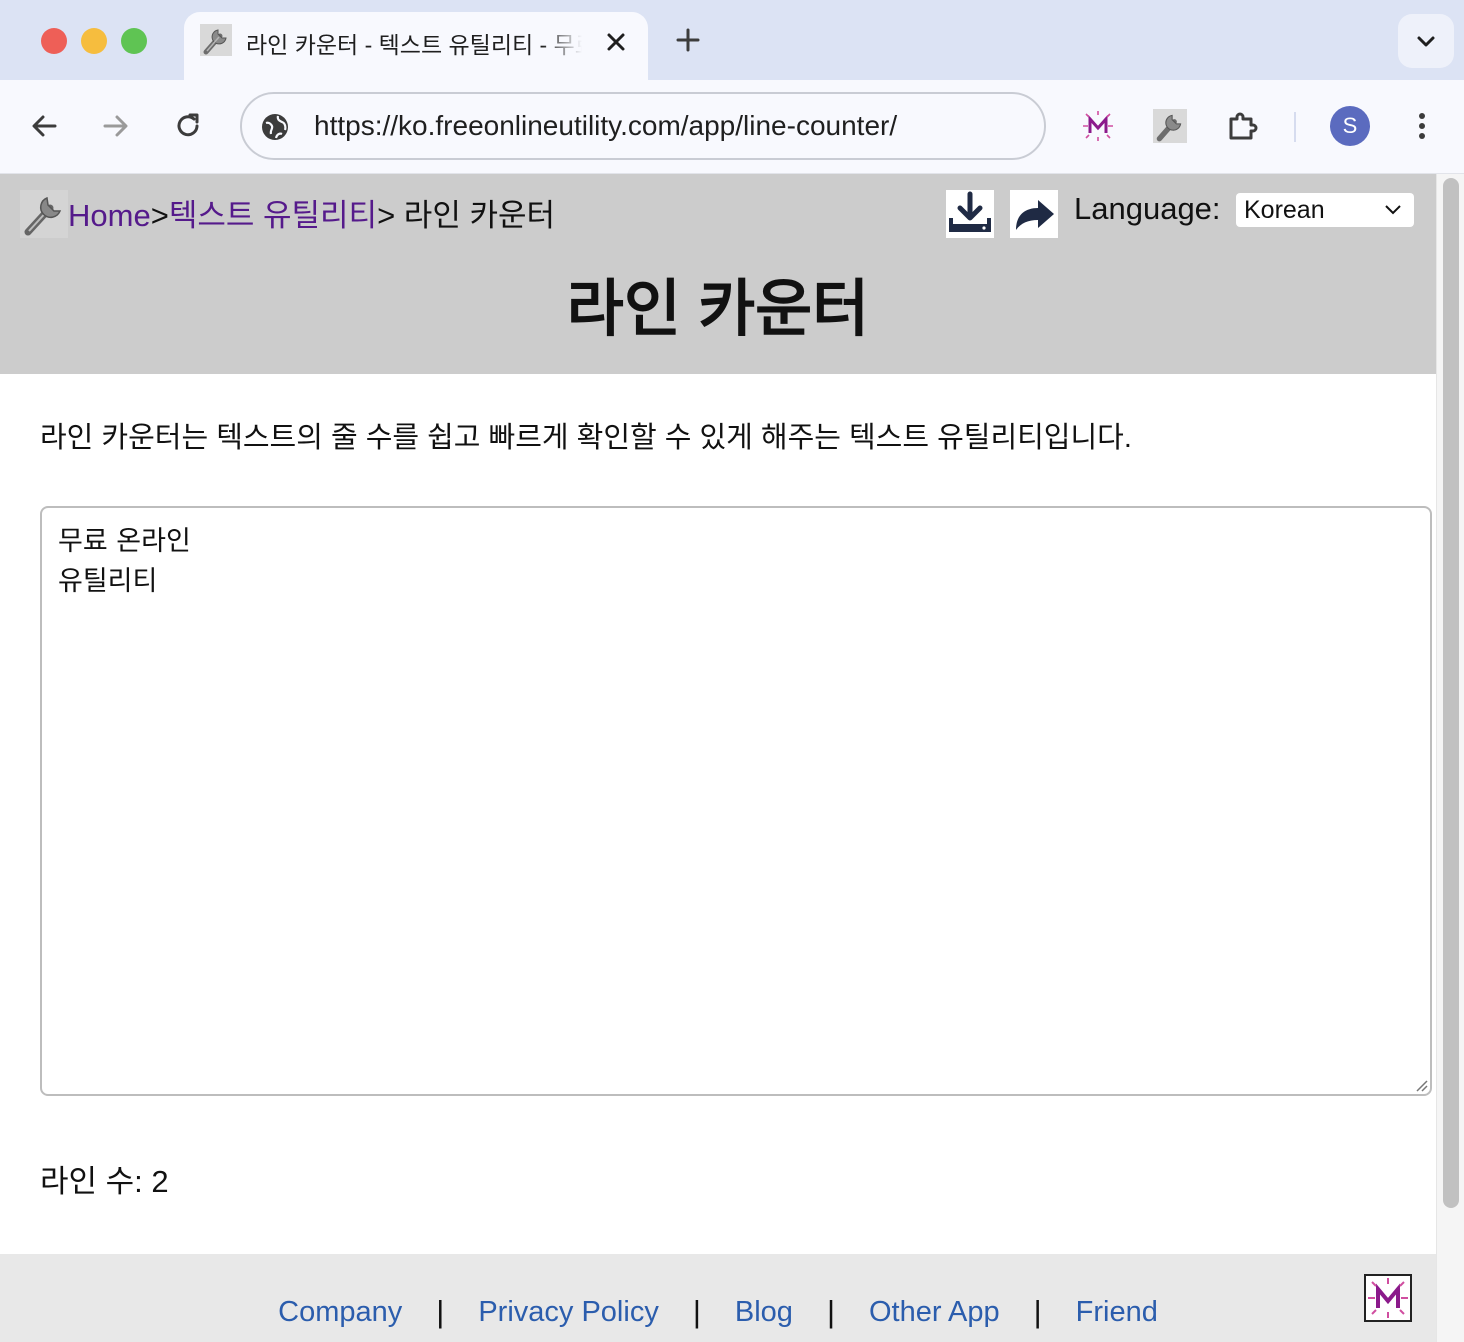  I want to click on language-select: Korean, so click(1325, 210).